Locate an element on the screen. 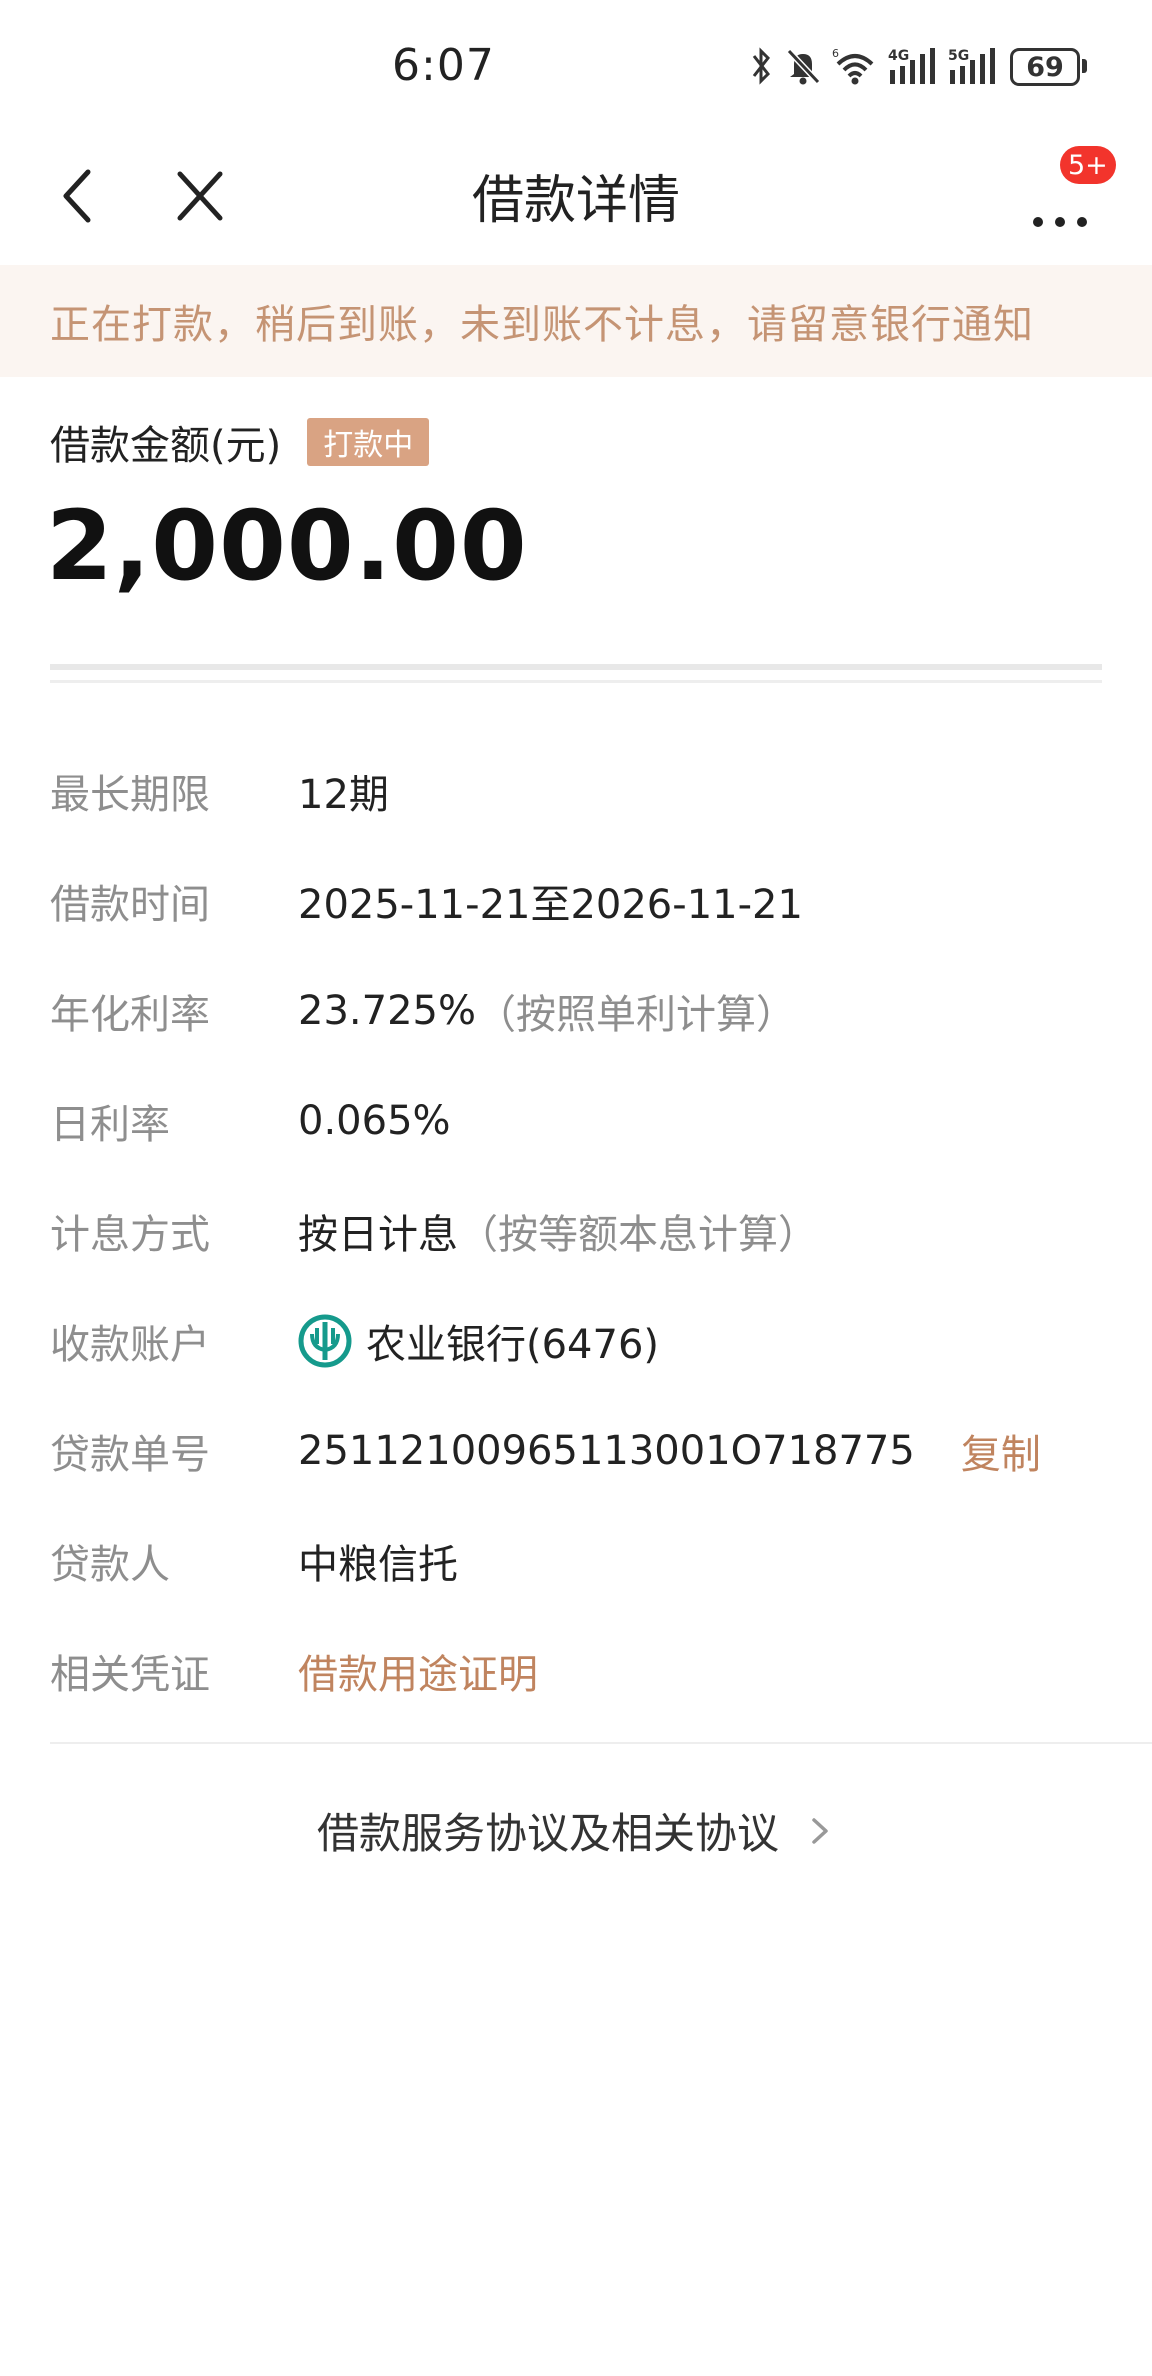 This screenshot has height=2376, width=1152. status-time: 6:07 is located at coordinates (443, 65).